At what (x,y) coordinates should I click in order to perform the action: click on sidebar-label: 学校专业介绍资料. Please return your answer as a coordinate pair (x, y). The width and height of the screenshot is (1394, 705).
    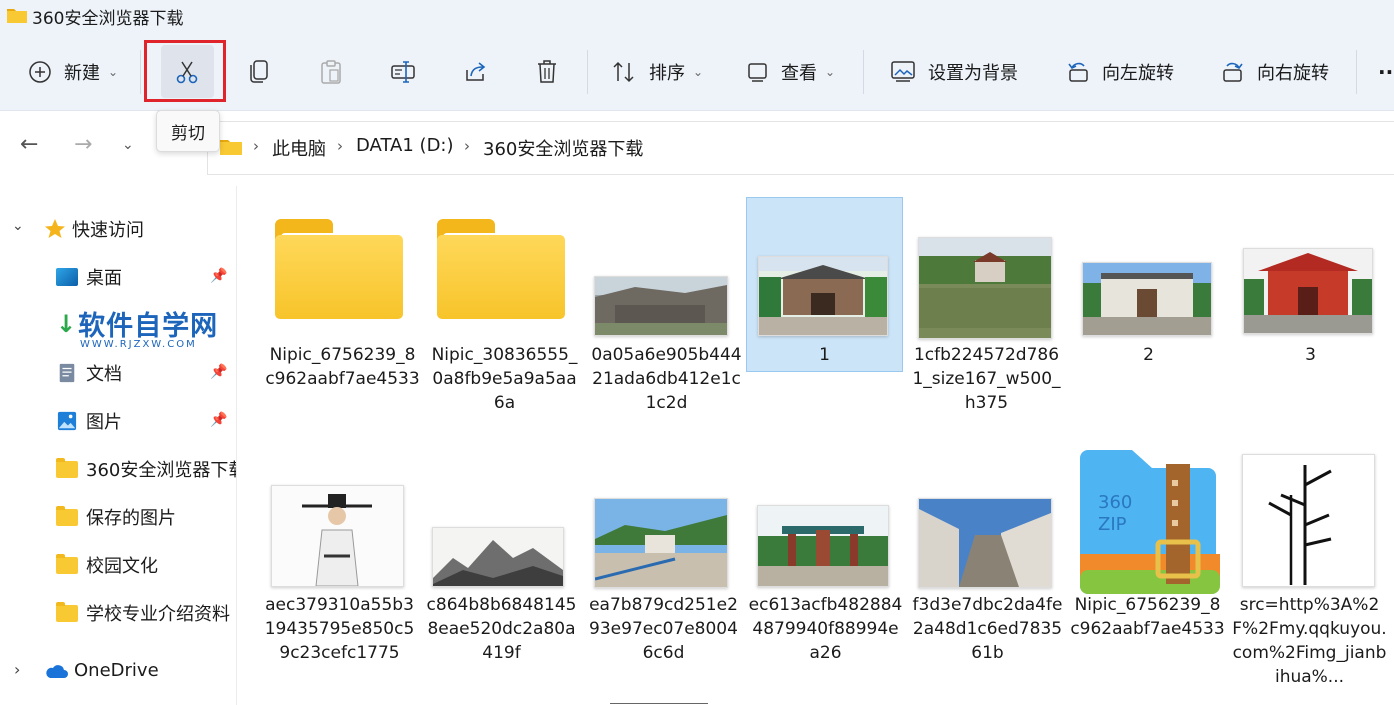
    Looking at the image, I should click on (158, 614).